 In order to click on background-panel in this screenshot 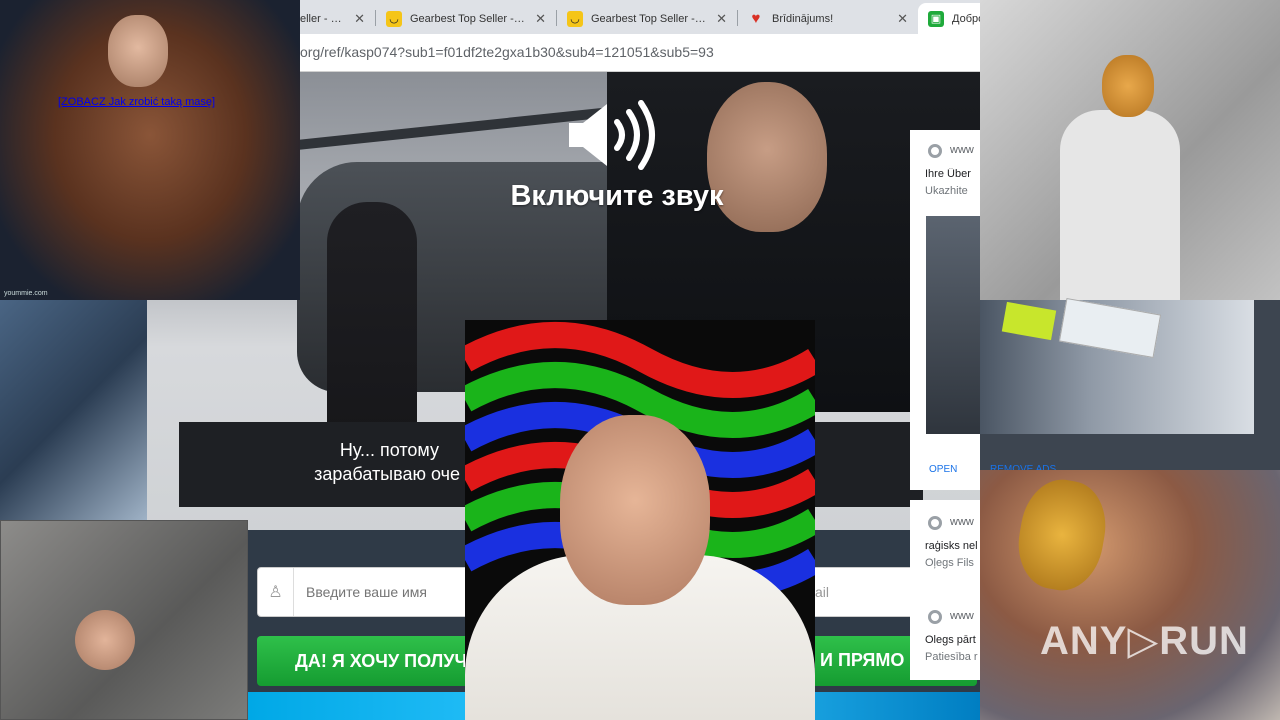, I will do `click(73, 410)`.